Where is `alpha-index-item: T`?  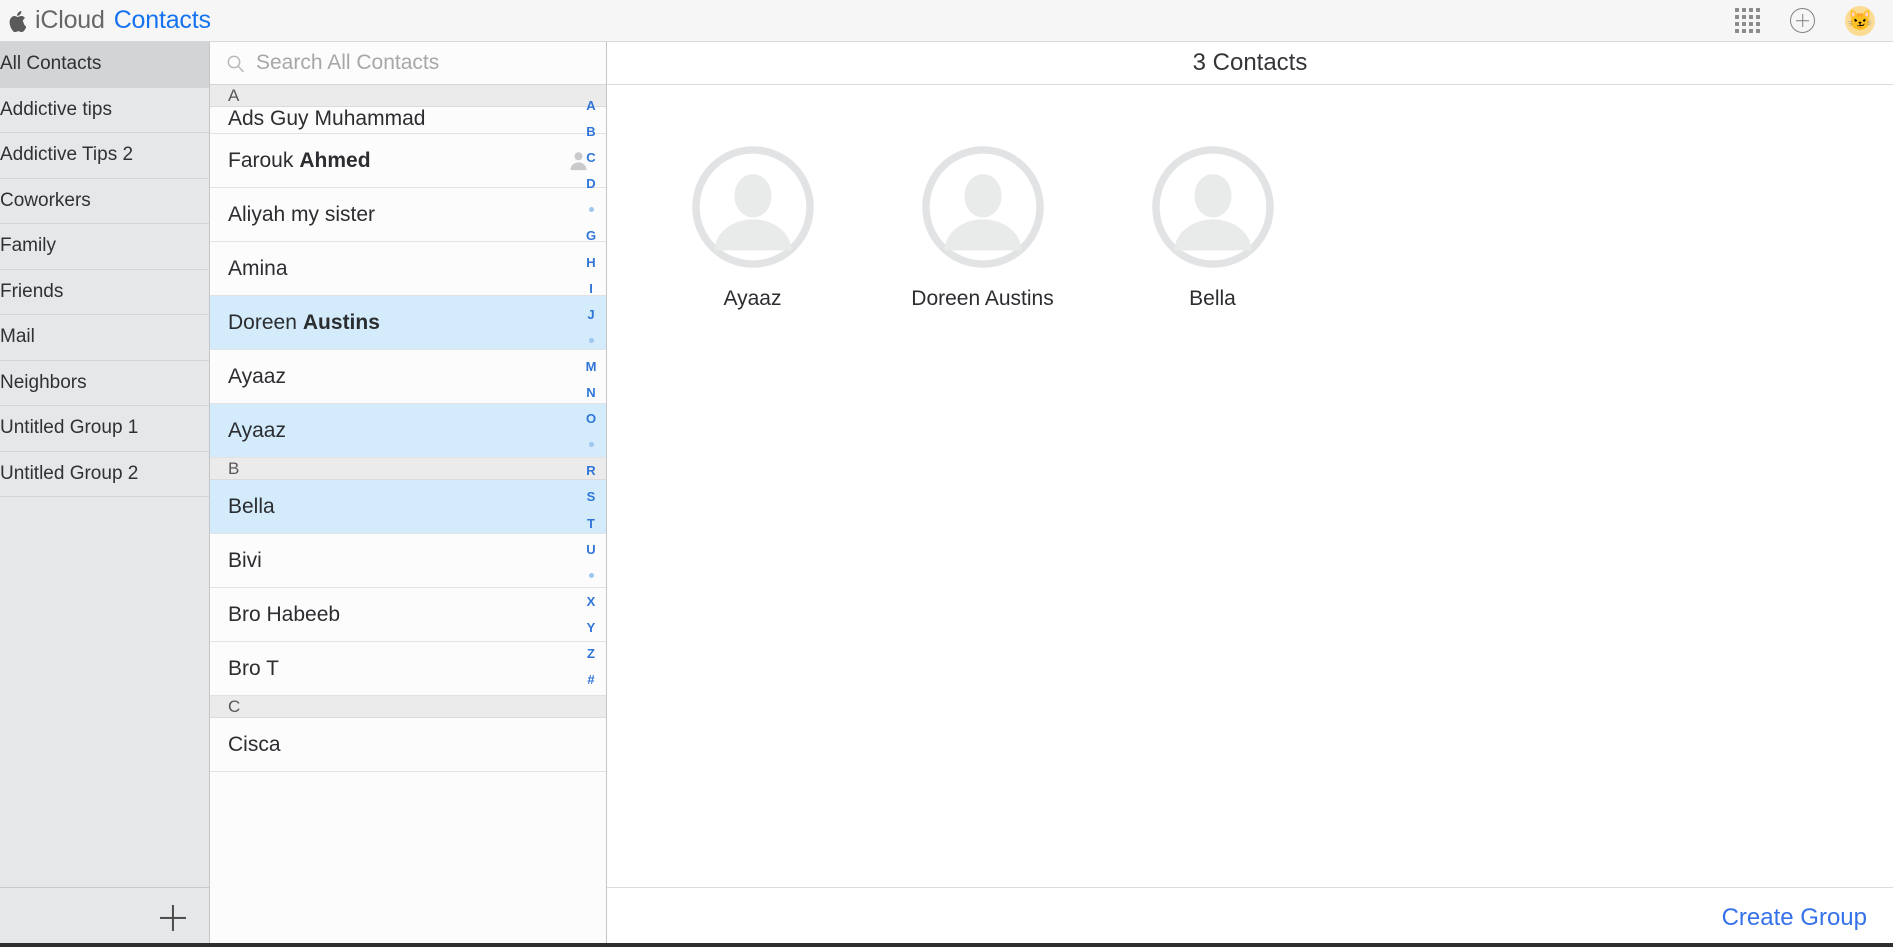
alpha-index-item: T is located at coordinates (591, 523).